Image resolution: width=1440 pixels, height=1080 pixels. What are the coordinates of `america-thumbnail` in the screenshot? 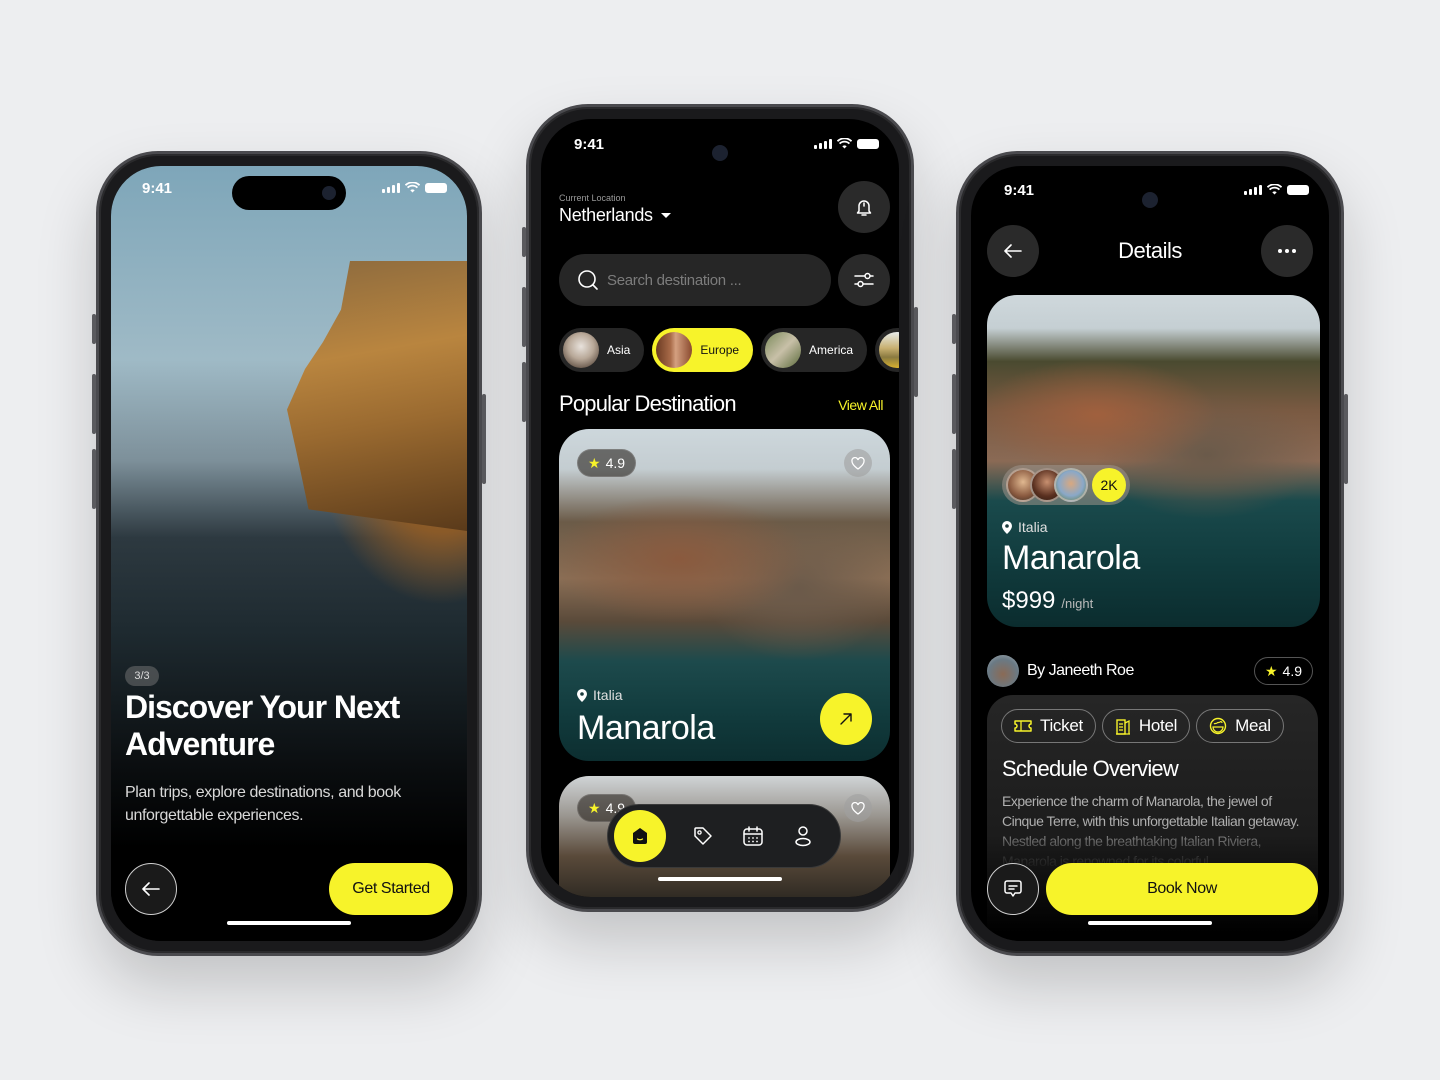 It's located at (783, 350).